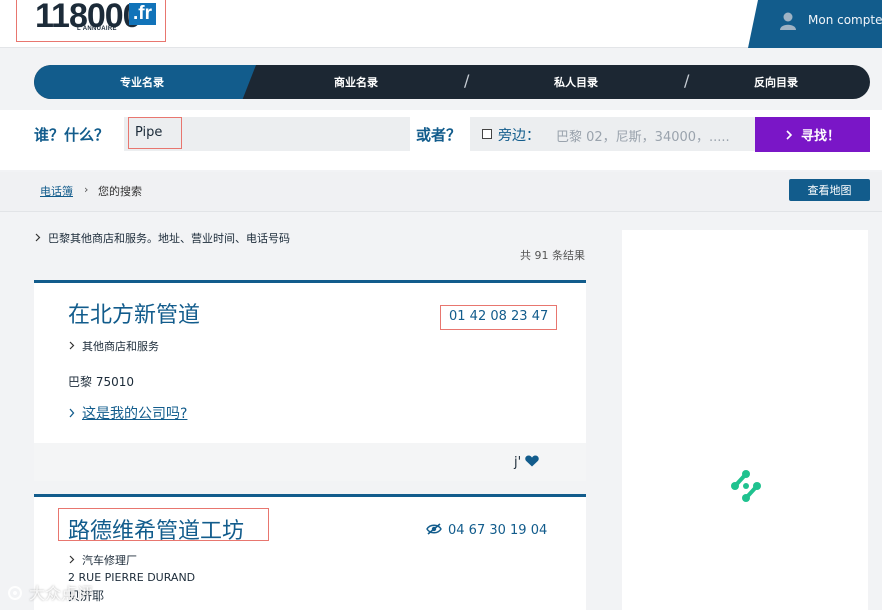 The image size is (882, 610). What do you see at coordinates (552, 255) in the screenshot?
I see `results-count: 共 91 条结果` at bounding box center [552, 255].